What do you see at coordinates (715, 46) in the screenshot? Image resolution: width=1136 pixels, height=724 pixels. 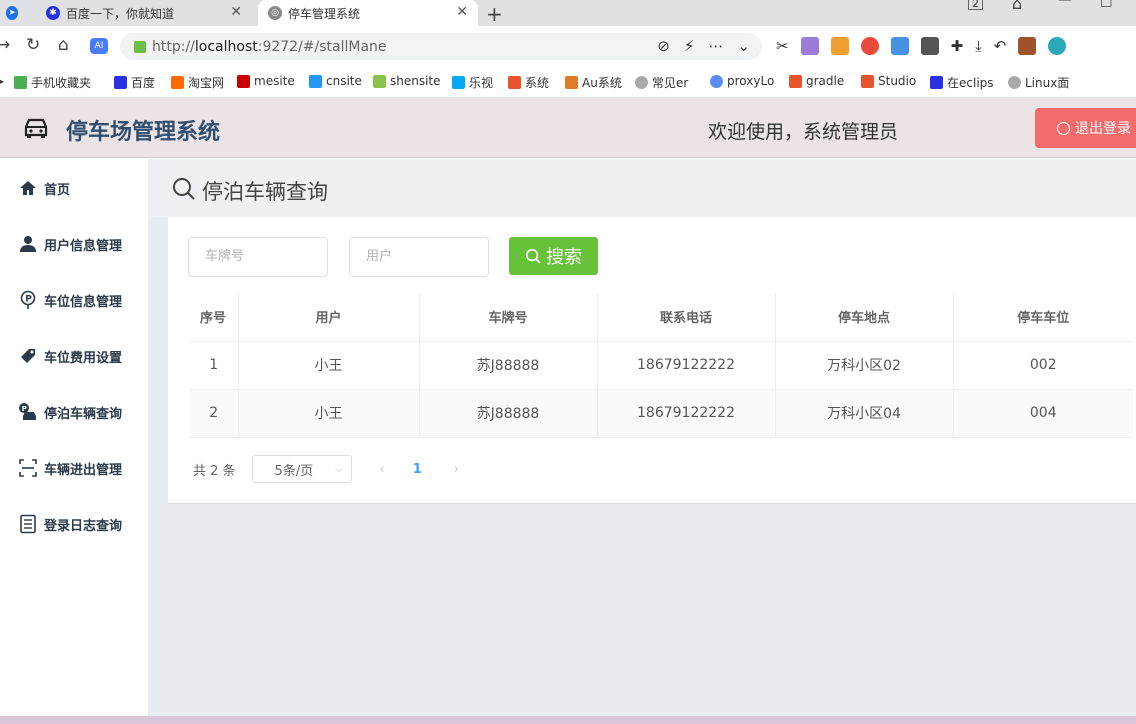 I see `more-icon: ⋯` at bounding box center [715, 46].